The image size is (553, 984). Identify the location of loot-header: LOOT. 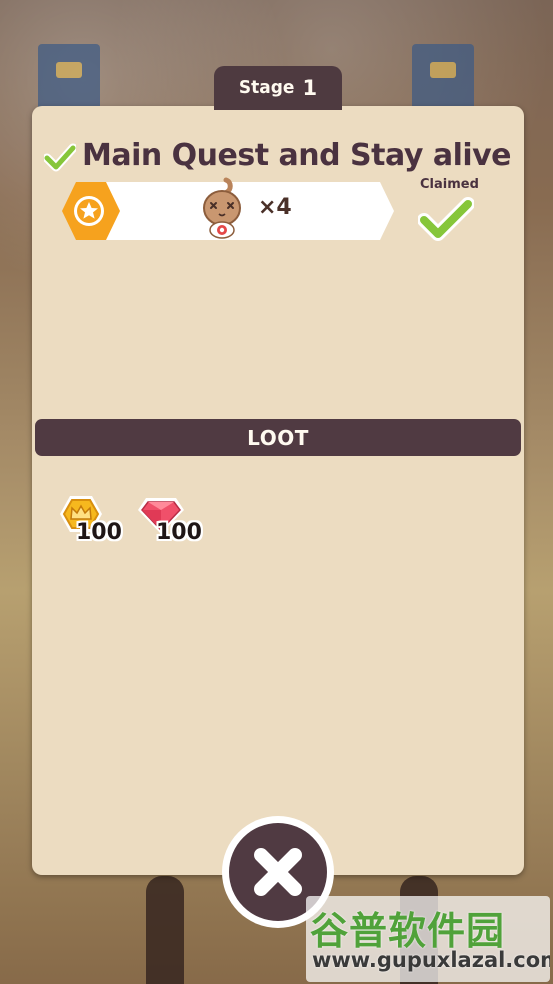
(278, 437).